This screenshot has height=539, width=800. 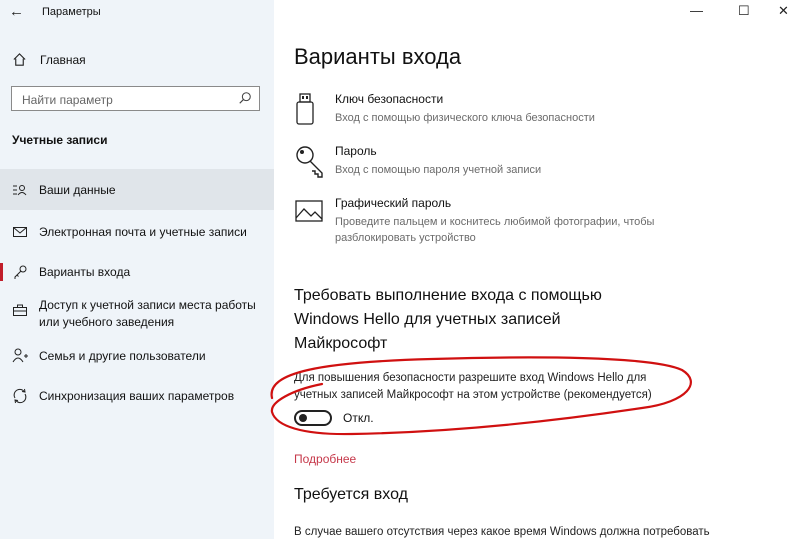 What do you see at coordinates (358, 418) in the screenshot?
I see `toggle-state-label: Откл.` at bounding box center [358, 418].